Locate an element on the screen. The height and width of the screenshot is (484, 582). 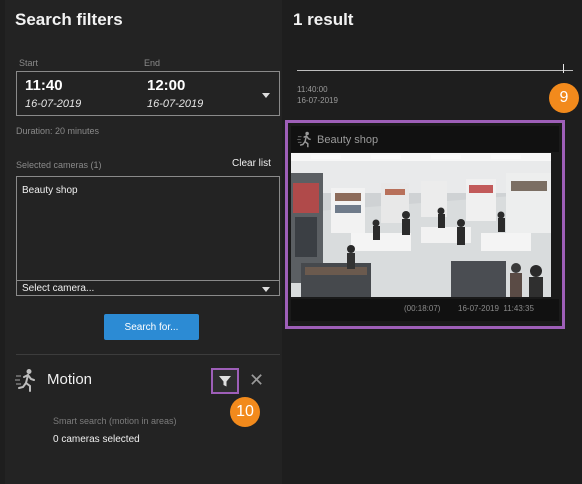
cameras-selected-text: 0 cameras selected is located at coordinates (96, 439).